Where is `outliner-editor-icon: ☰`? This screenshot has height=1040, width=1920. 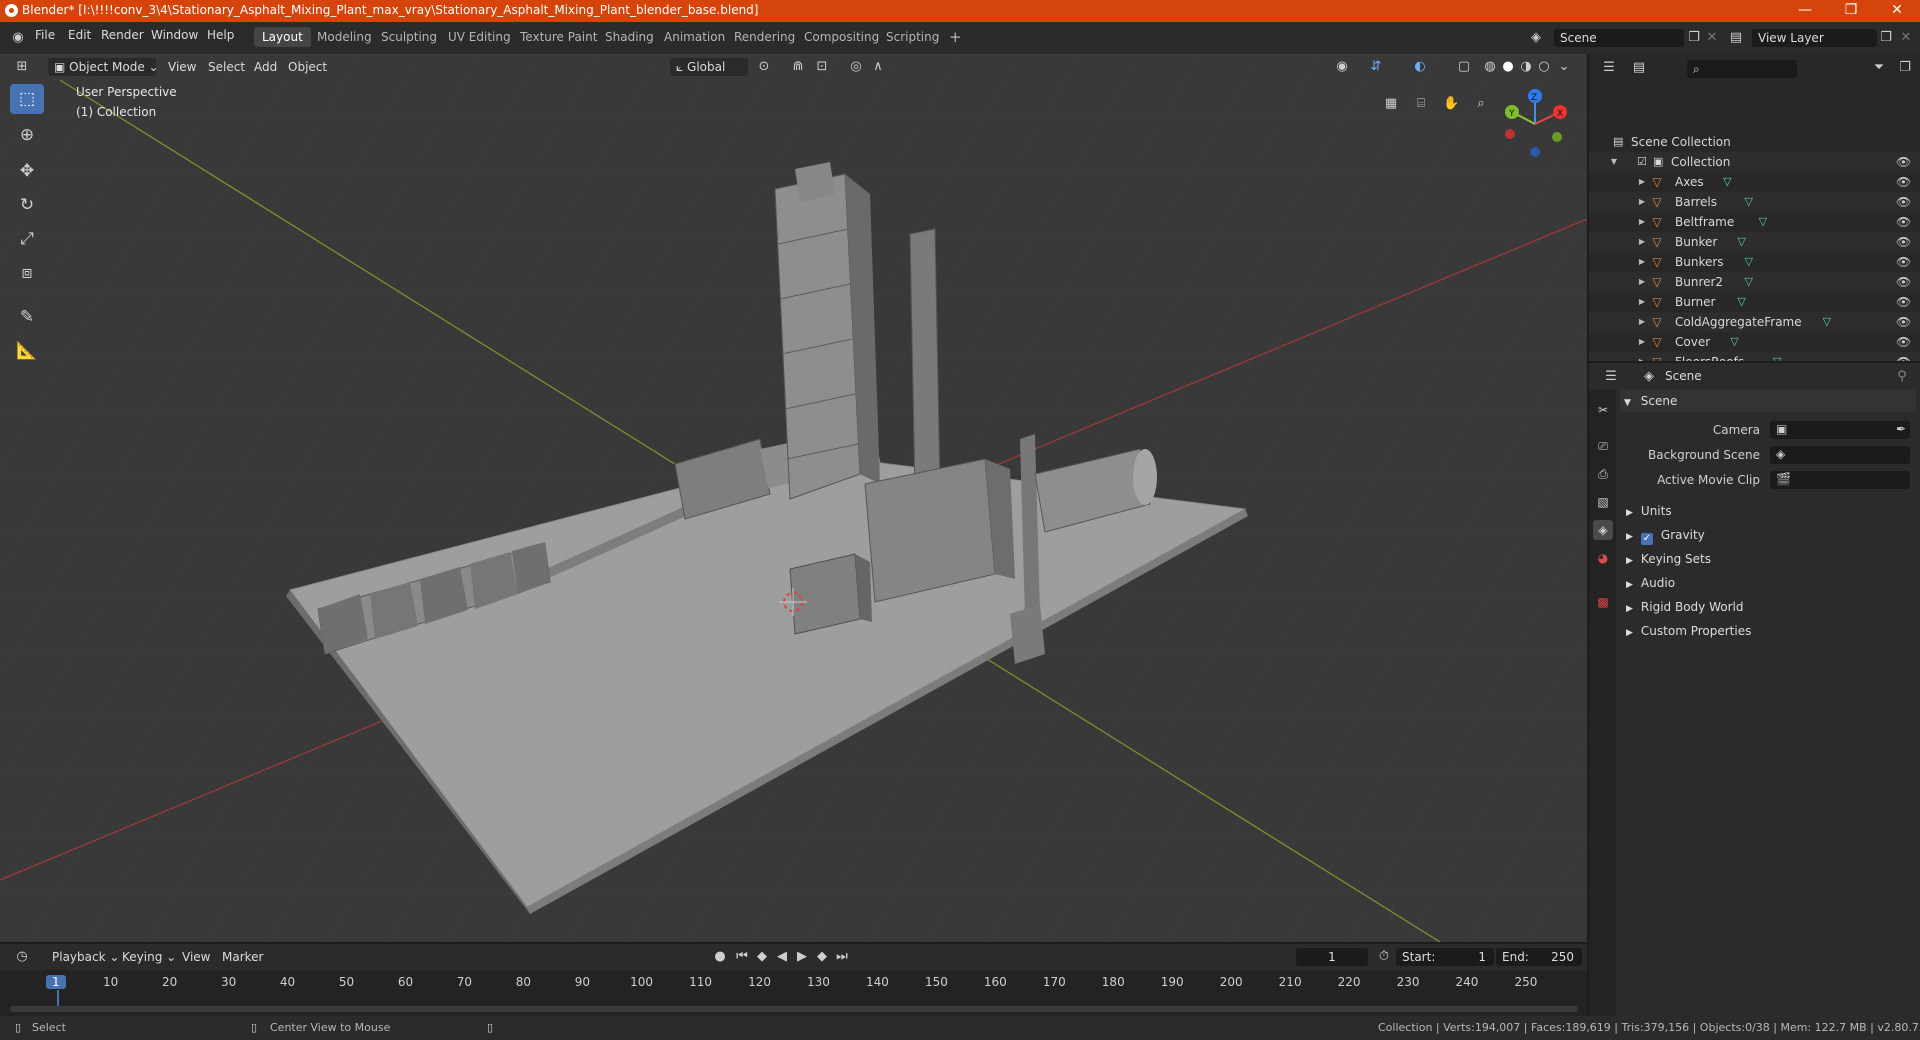 outliner-editor-icon: ☰ is located at coordinates (1609, 68).